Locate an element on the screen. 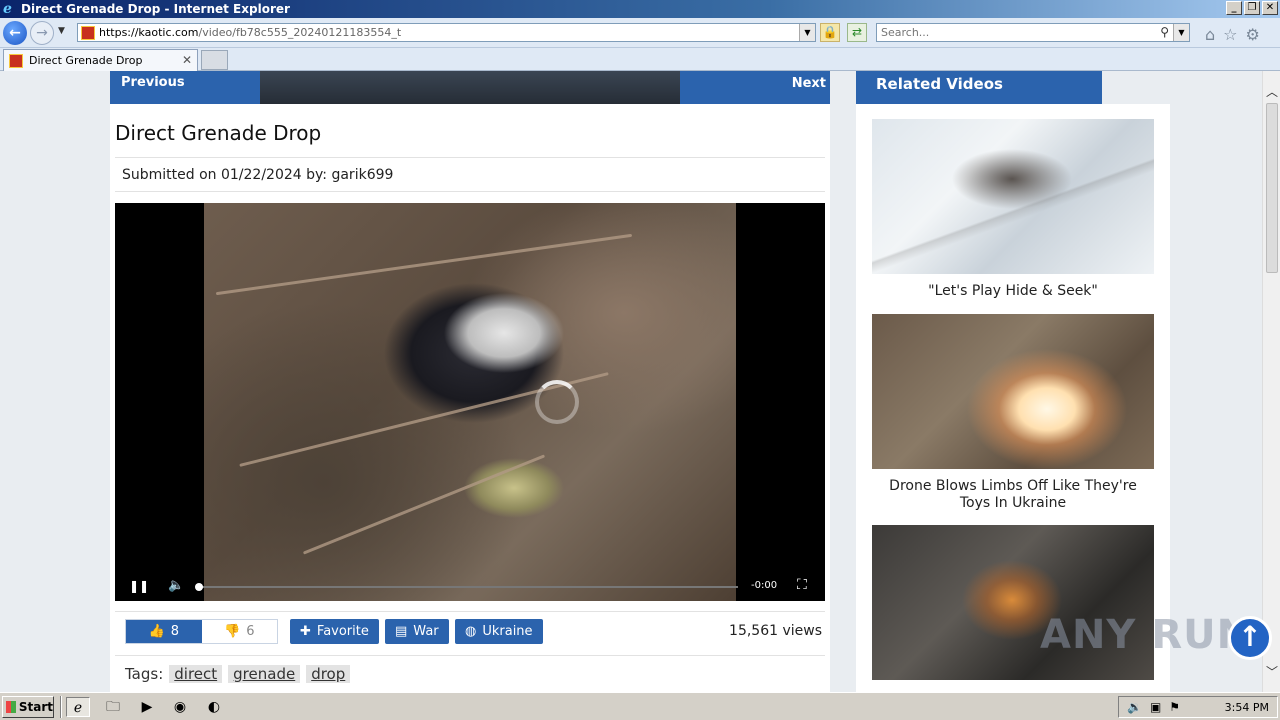 Image resolution: width=1280 pixels, height=720 pixels. loading-spinner-icon is located at coordinates (557, 402).